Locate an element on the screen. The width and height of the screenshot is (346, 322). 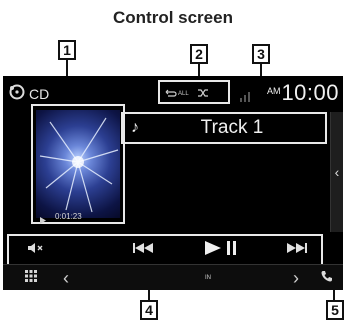
chevron-right-icon: › is located at coordinates (296, 277).